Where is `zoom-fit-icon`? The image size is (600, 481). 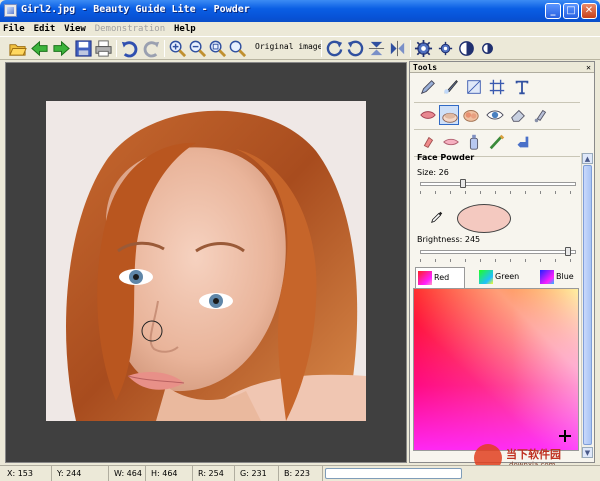
zoom-fit-icon is located at coordinates (217, 48).